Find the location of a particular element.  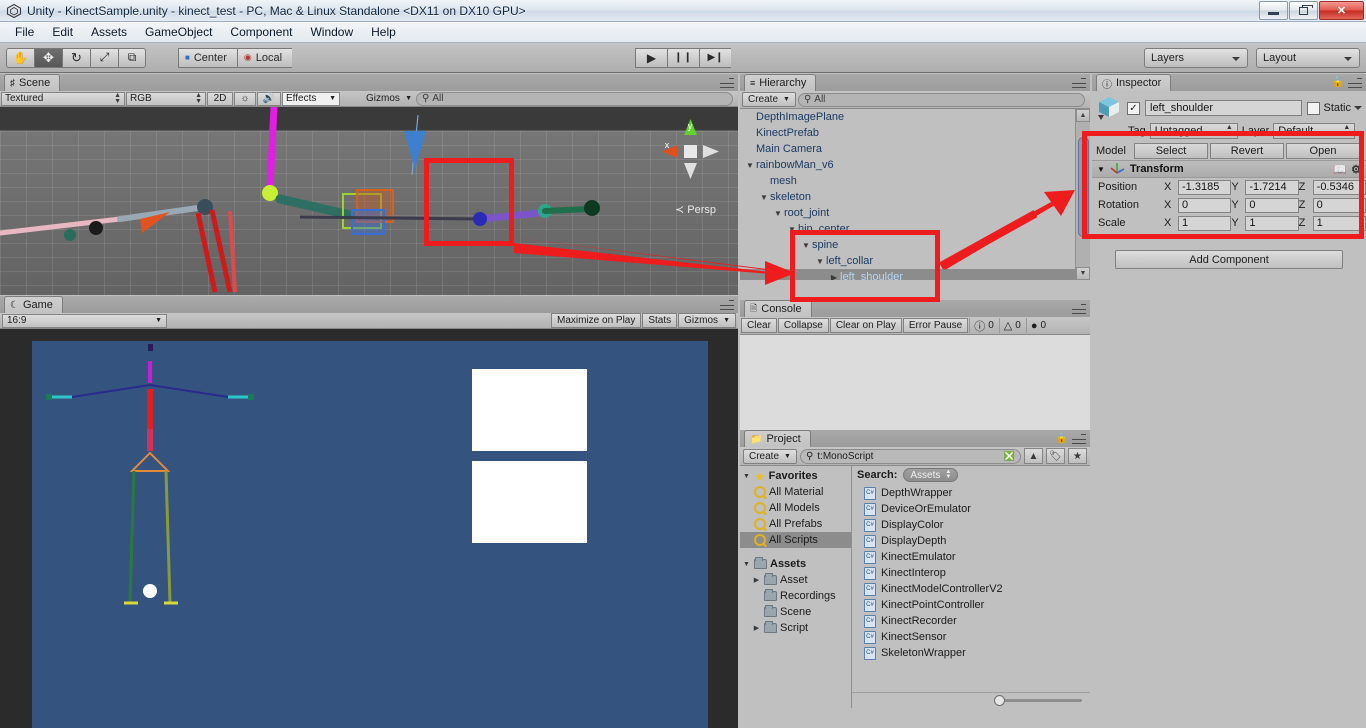

project-search-input: ⚲ t:MonoScript ❎ is located at coordinates (910, 456).